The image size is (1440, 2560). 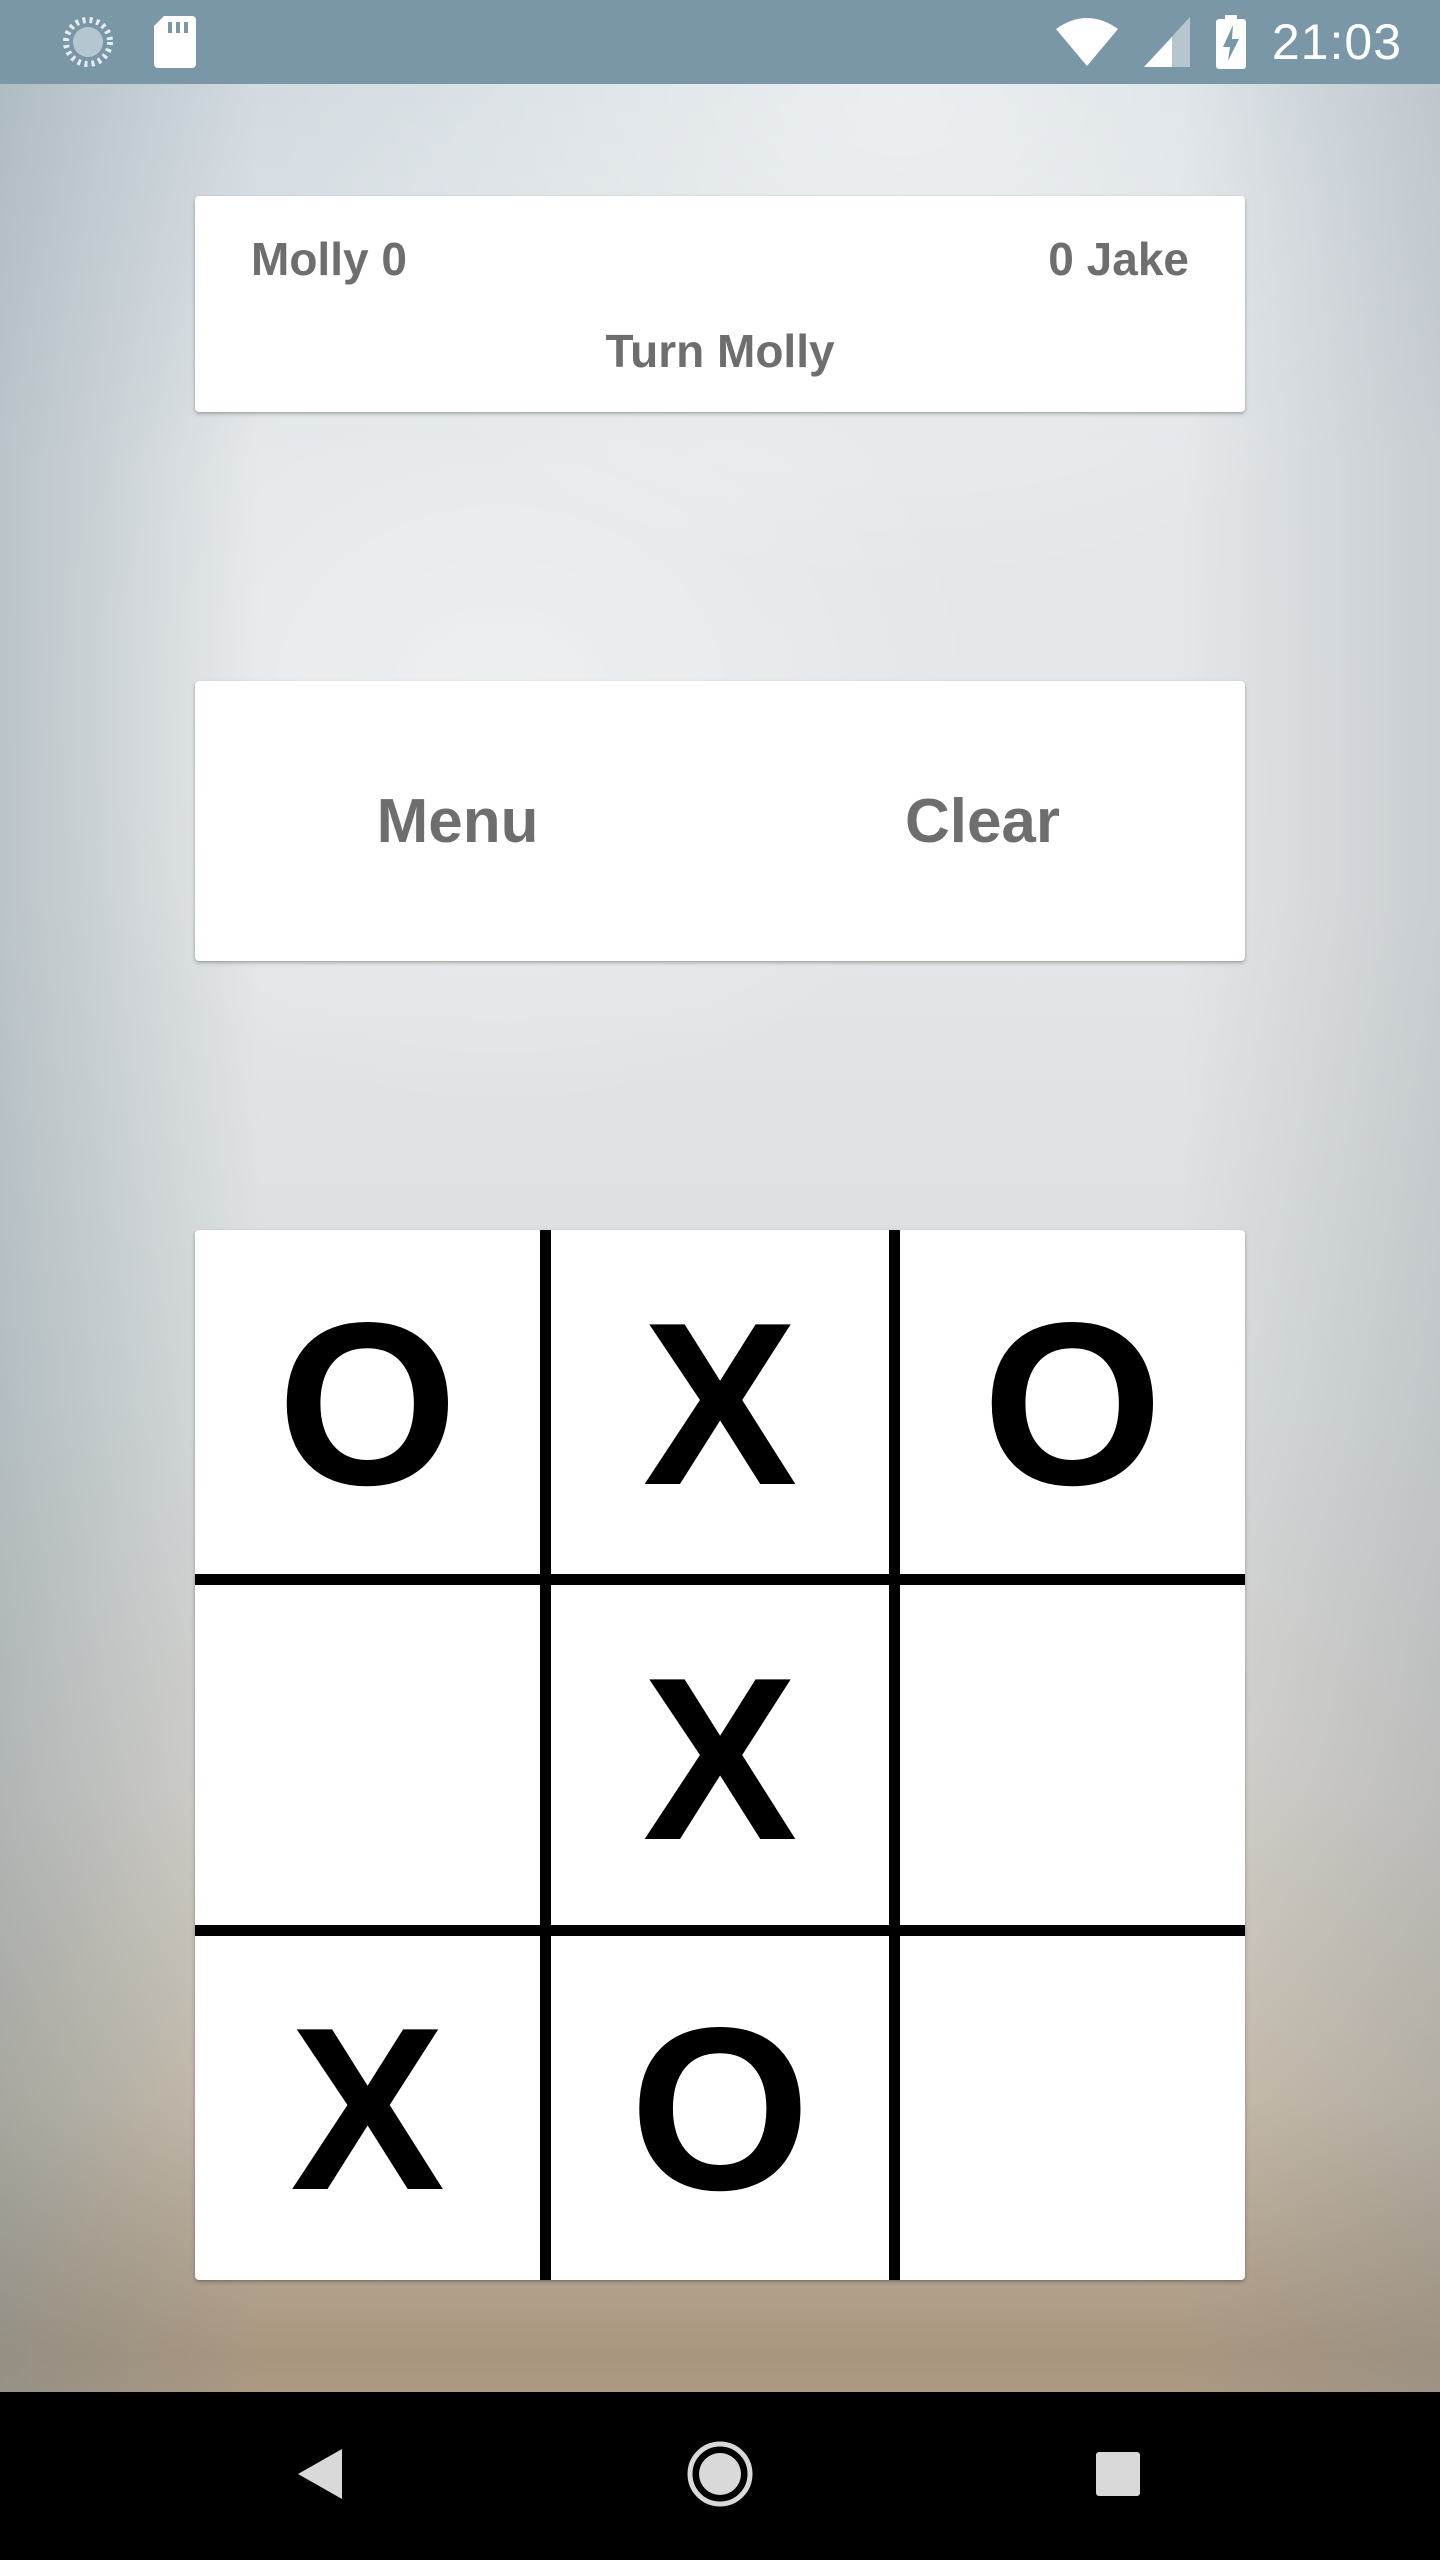 What do you see at coordinates (1086, 42) in the screenshot?
I see `wifi-icon` at bounding box center [1086, 42].